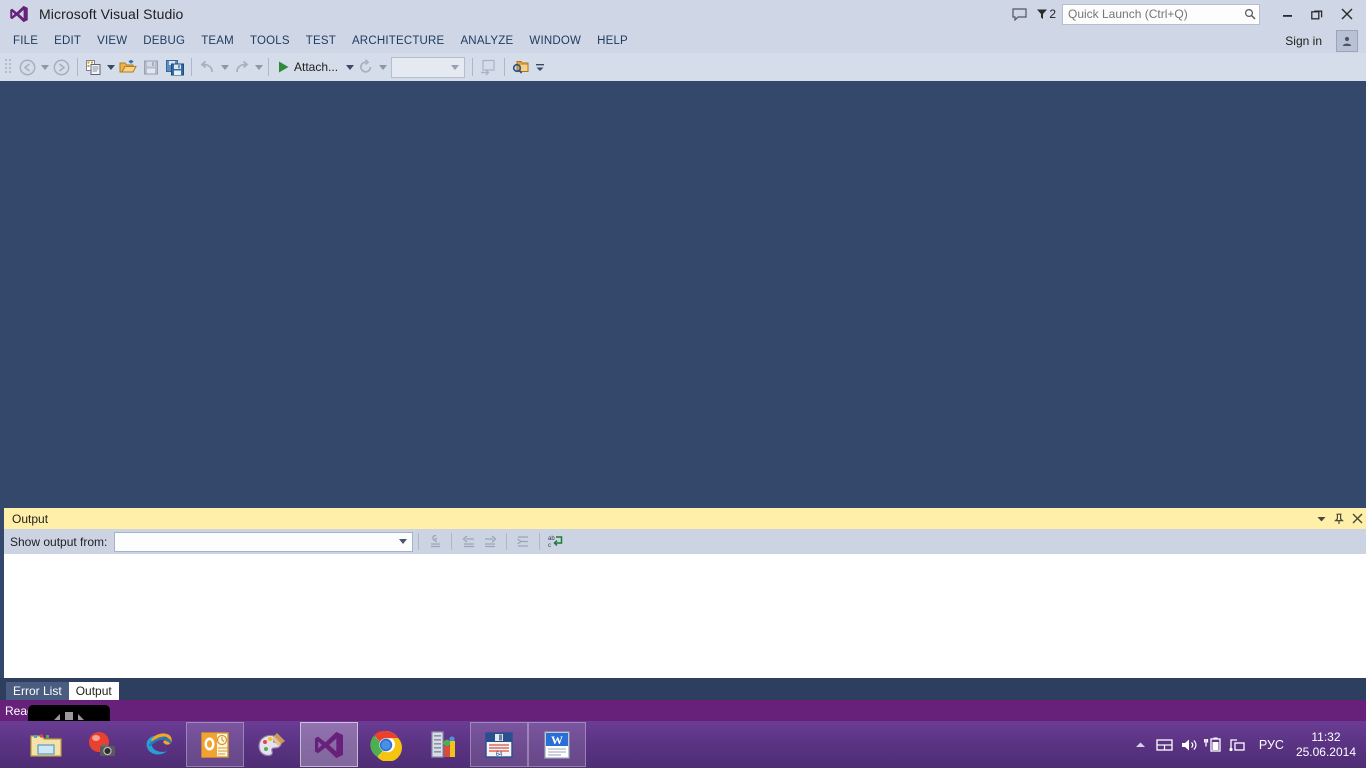 Image resolution: width=1366 pixels, height=768 pixels. Describe the element at coordinates (128, 67) in the screenshot. I see `open-file-button` at that location.